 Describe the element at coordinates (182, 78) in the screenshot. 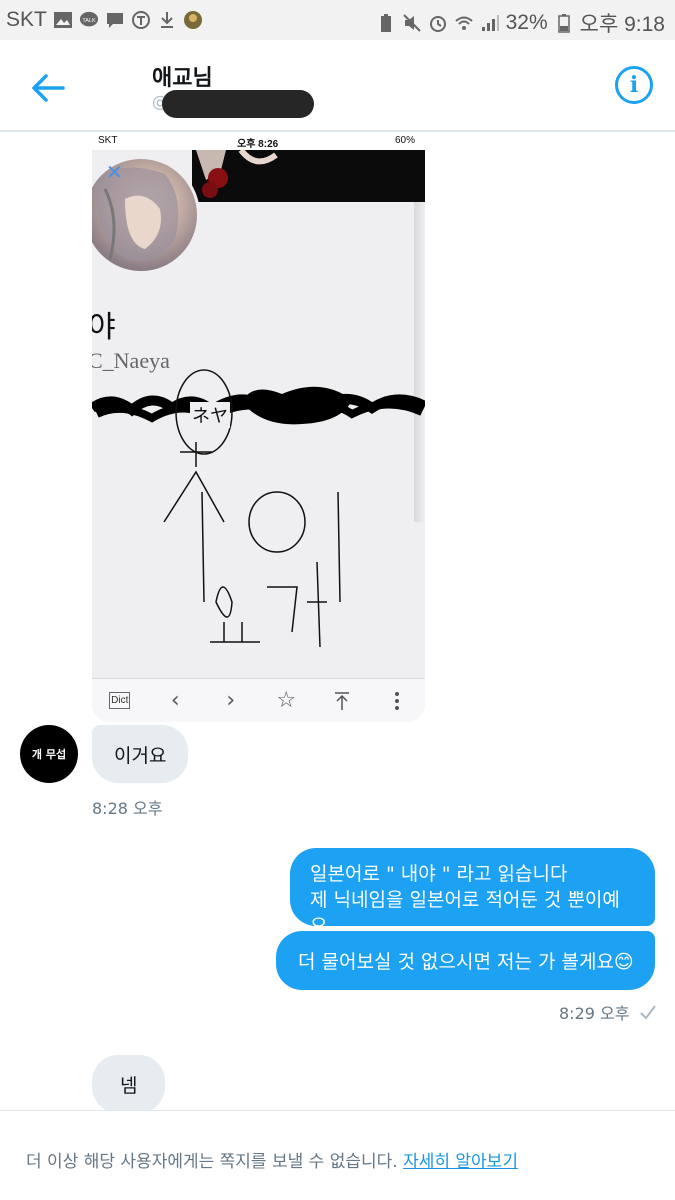

I see `conversation-title: 애교님` at that location.